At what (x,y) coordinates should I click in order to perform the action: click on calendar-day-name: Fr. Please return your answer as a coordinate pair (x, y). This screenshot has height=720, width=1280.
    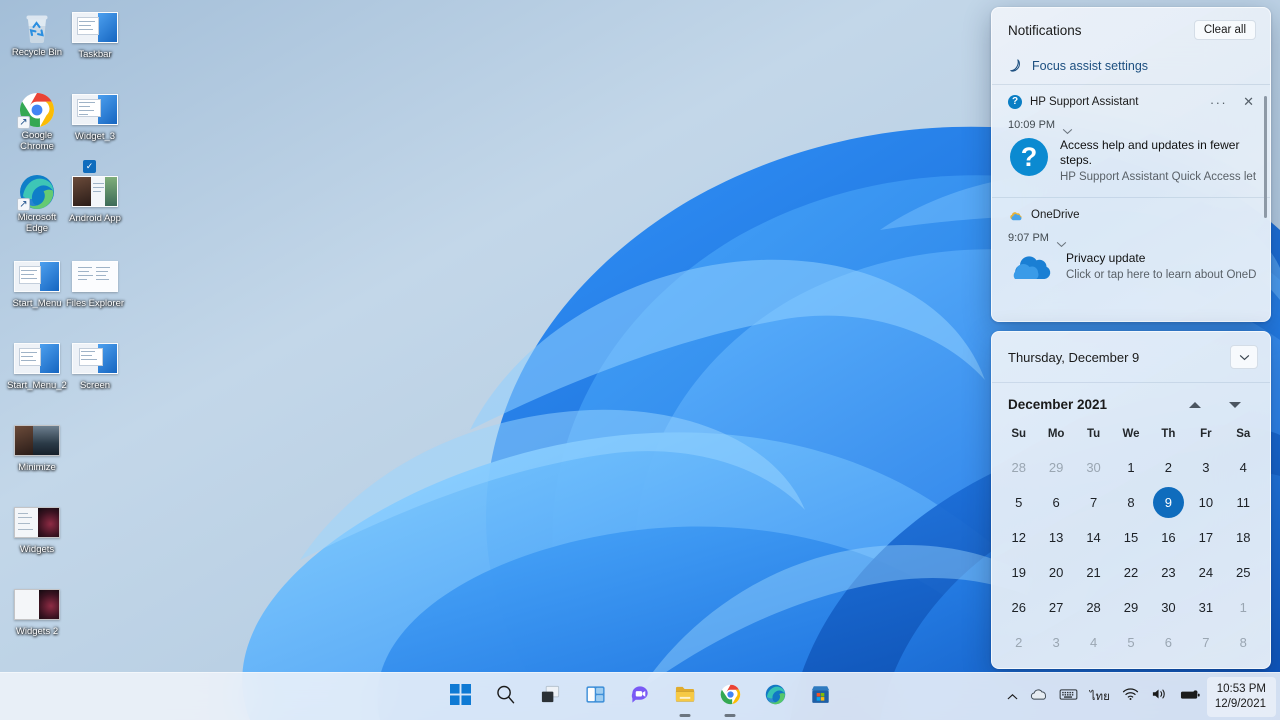
    Looking at the image, I should click on (1206, 434).